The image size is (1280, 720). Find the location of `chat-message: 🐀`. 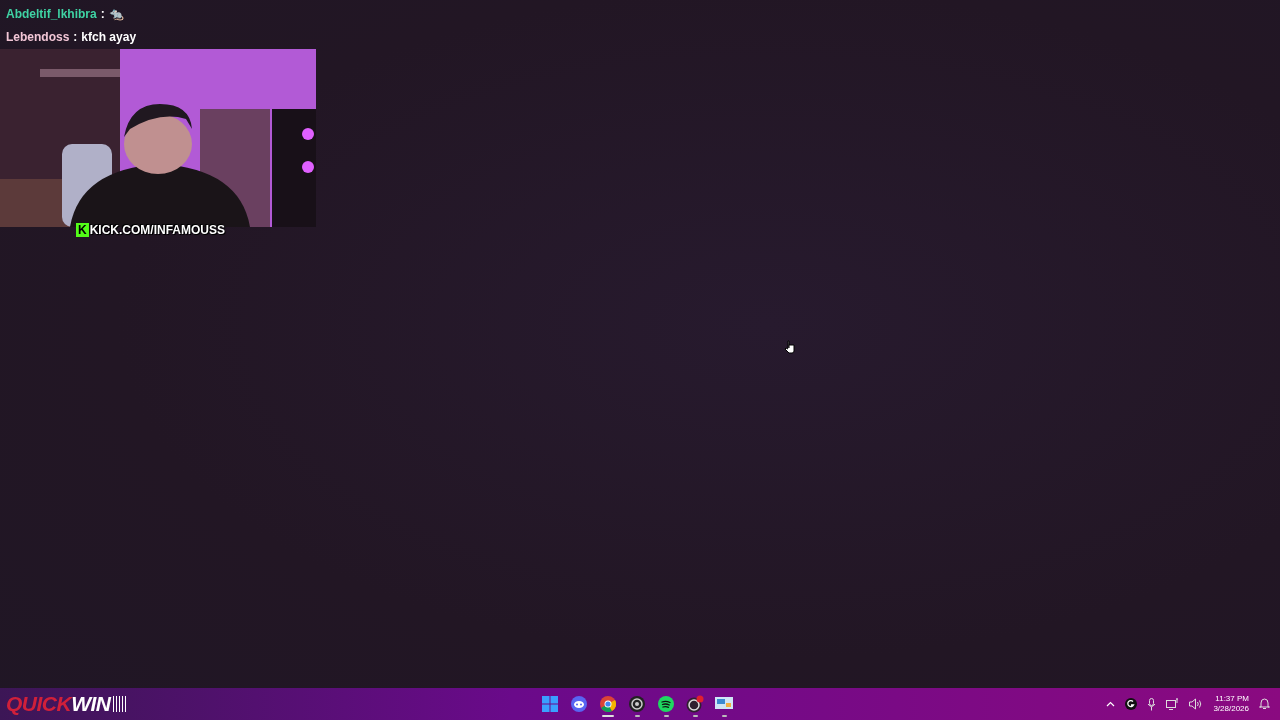

chat-message: 🐀 is located at coordinates (116, 14).